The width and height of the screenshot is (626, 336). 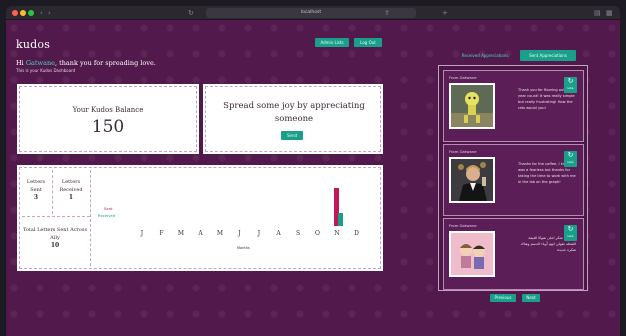 I want to click on month-label: F, so click(x=161, y=233).